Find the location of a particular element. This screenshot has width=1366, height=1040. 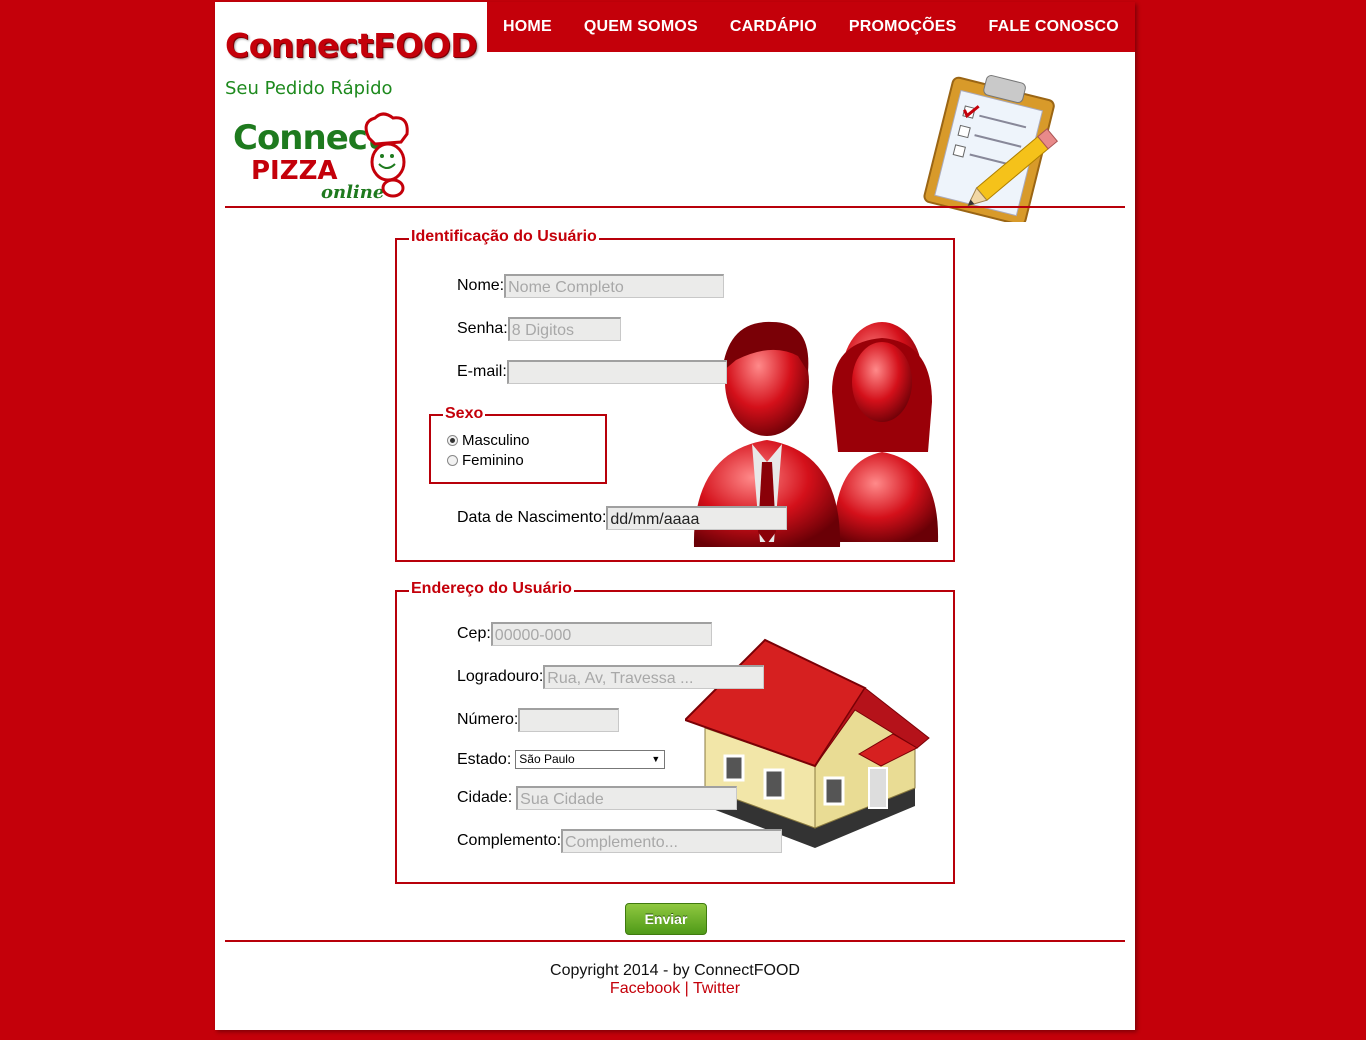

nascimento-input: dd/mm/aaaa is located at coordinates (697, 518).